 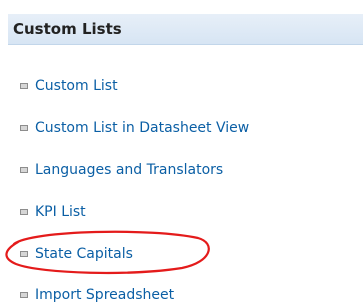 I want to click on list-item-link: Languages and Translators, so click(x=129, y=170).